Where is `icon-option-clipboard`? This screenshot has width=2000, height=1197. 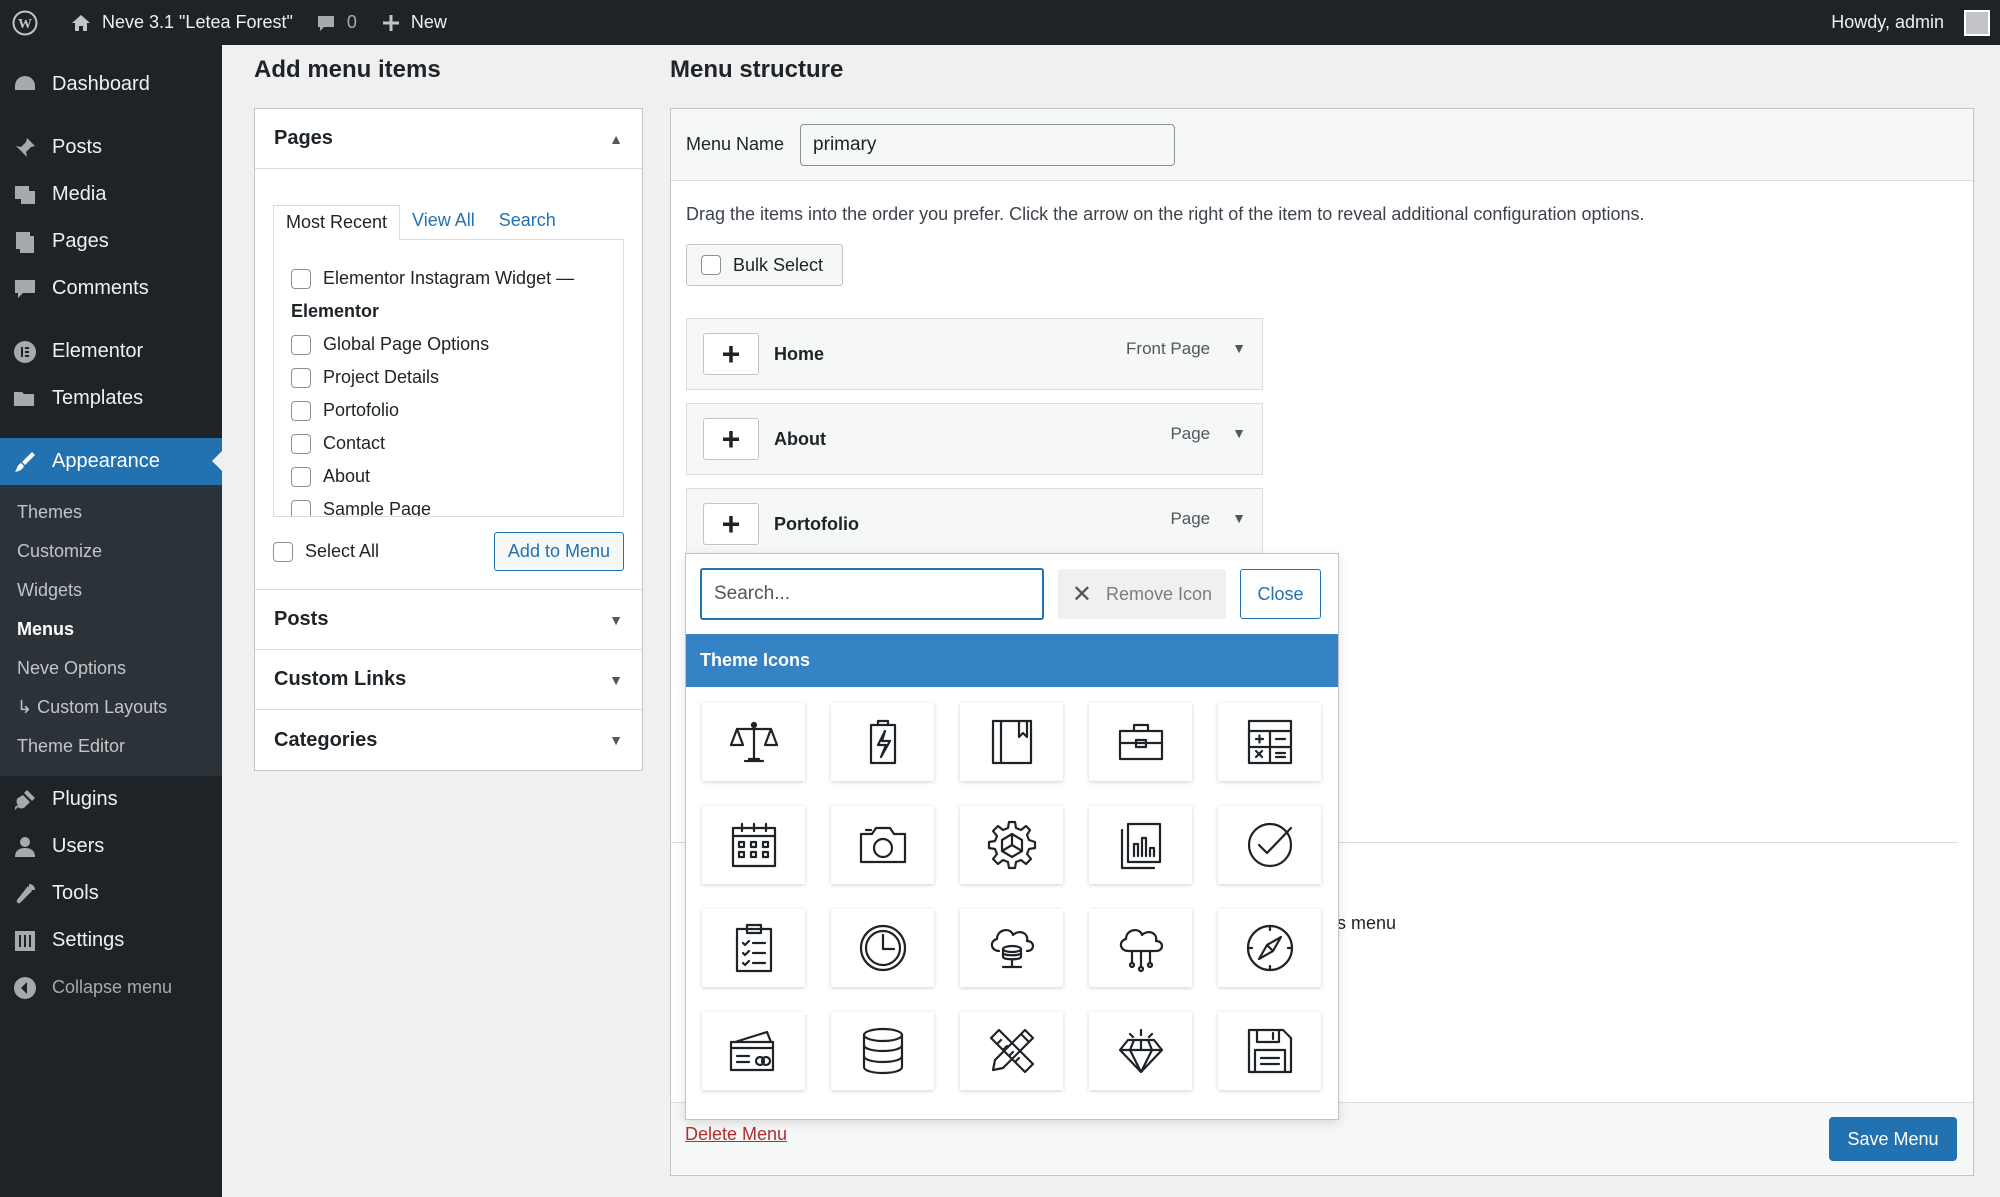 icon-option-clipboard is located at coordinates (753, 948).